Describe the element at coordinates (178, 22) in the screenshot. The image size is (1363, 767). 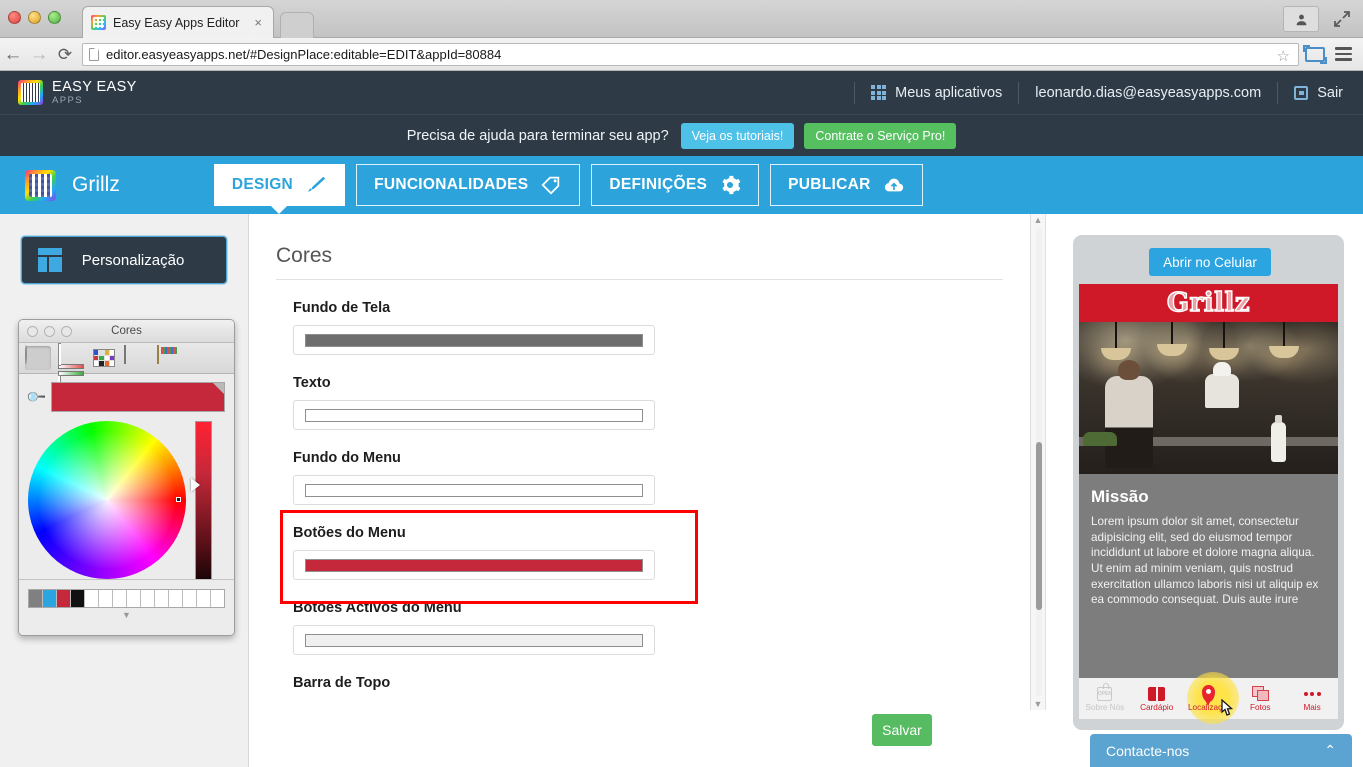
I see `browser-tab: Easy Easy Apps Editor ×` at that location.